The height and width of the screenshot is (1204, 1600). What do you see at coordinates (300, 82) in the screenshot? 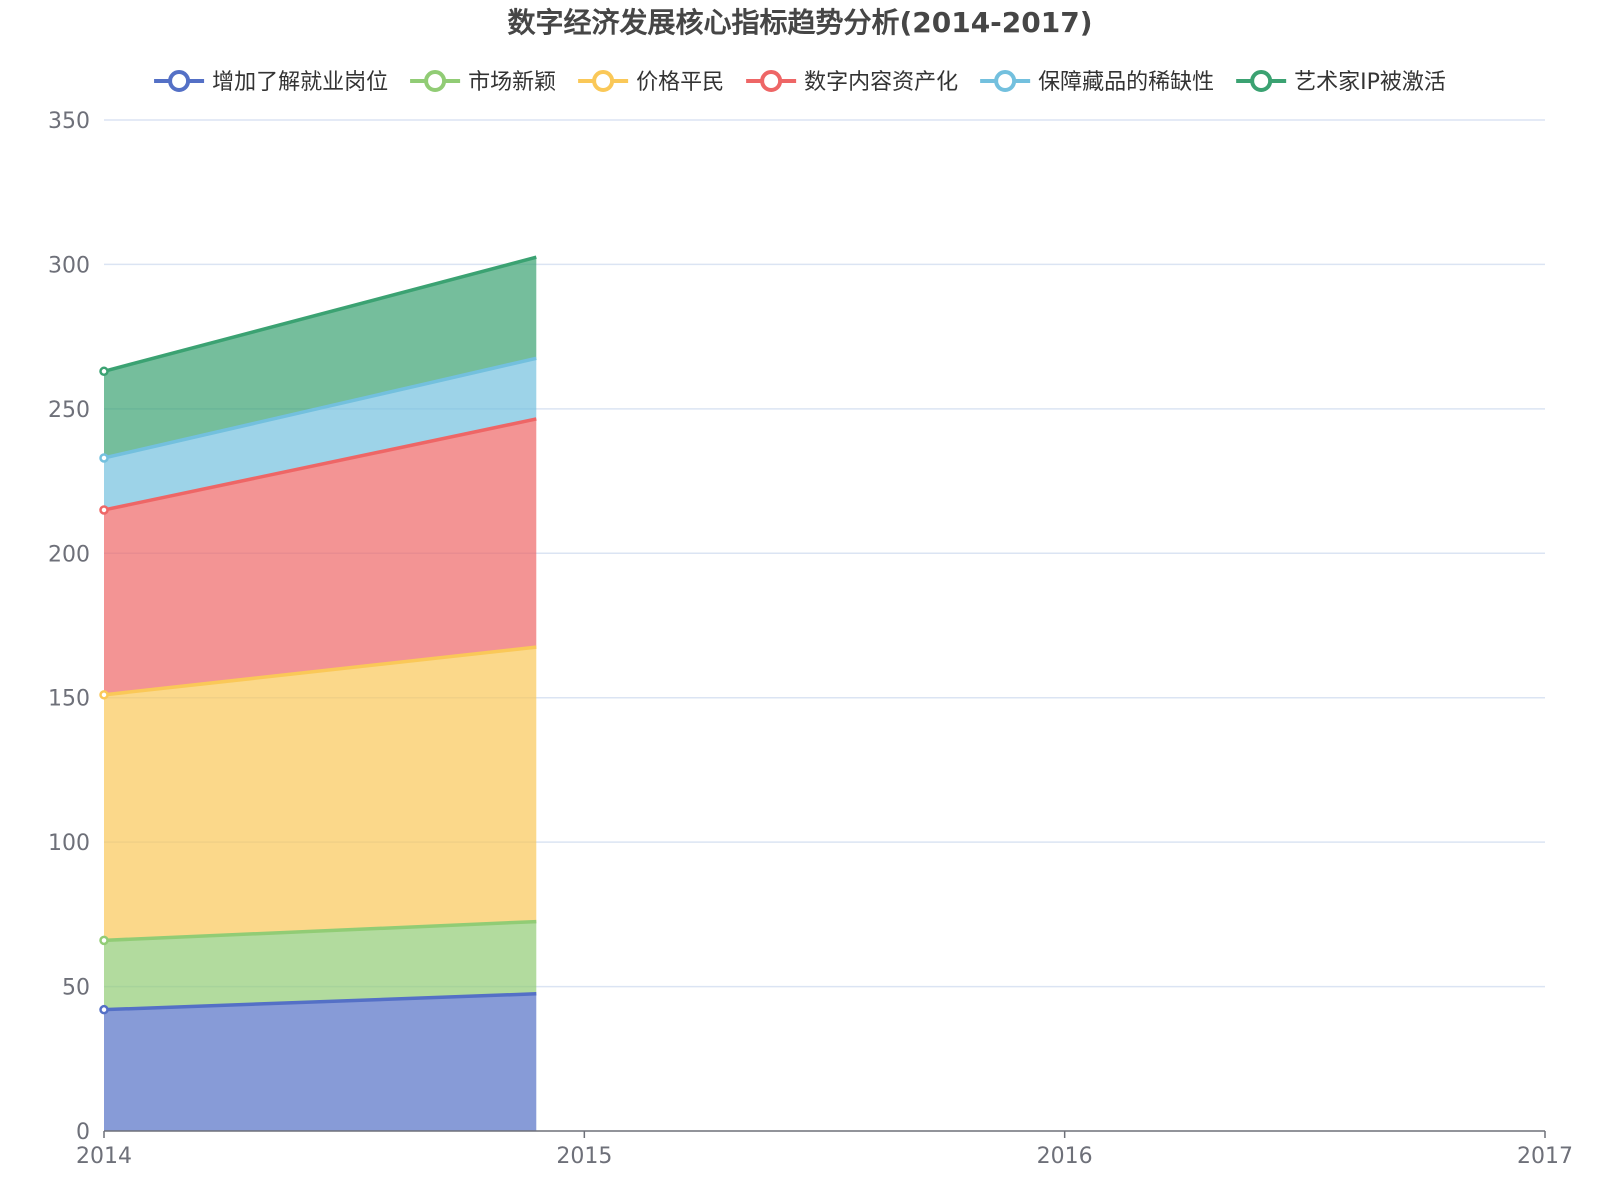
I see `legend-label: 增加了解就业岗位` at bounding box center [300, 82].